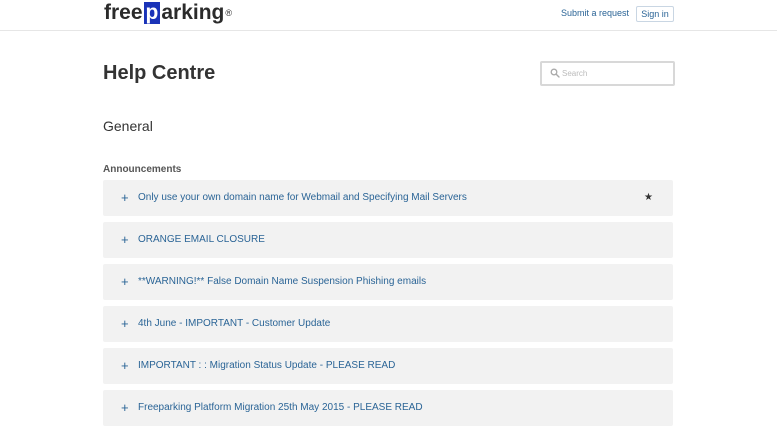 The height and width of the screenshot is (432, 777). Describe the element at coordinates (142, 169) in the screenshot. I see `section-title-announcements: Announcements` at that location.